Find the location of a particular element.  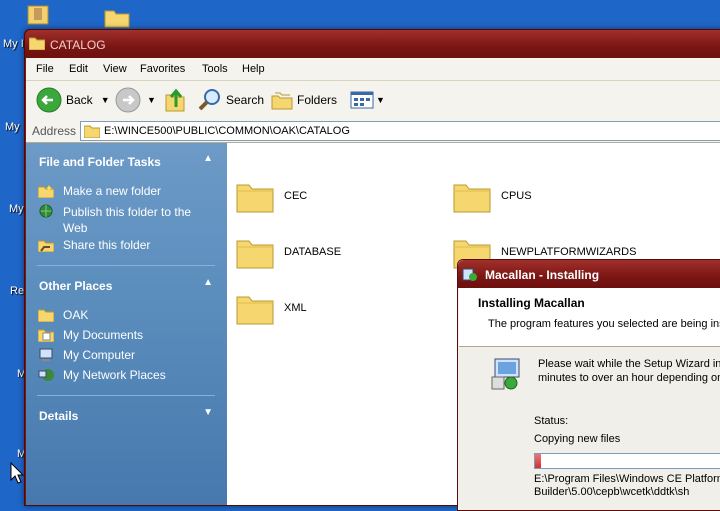

views-dropdown-icon: ▼ is located at coordinates (380, 100).